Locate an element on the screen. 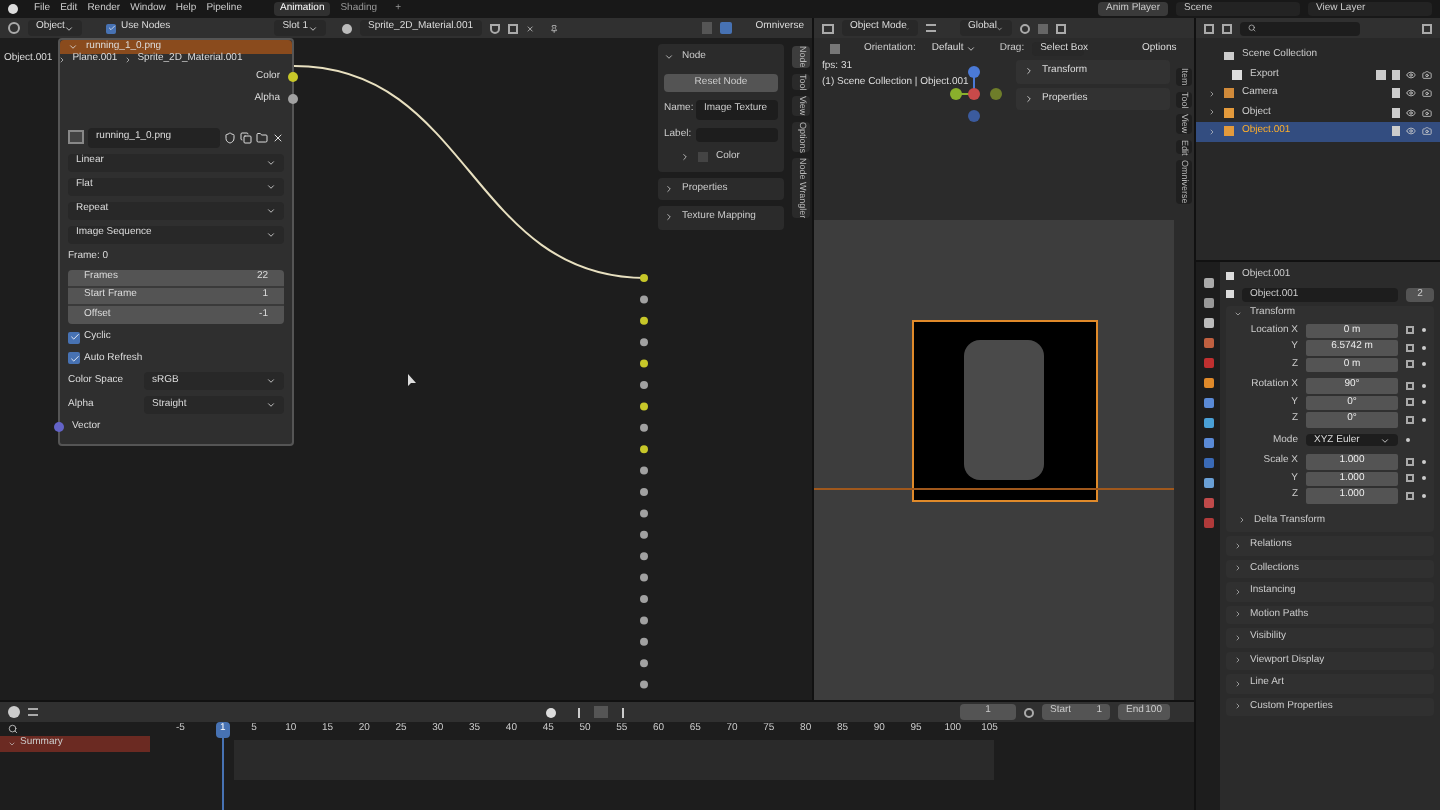  record-icon is located at coordinates (551, 712).